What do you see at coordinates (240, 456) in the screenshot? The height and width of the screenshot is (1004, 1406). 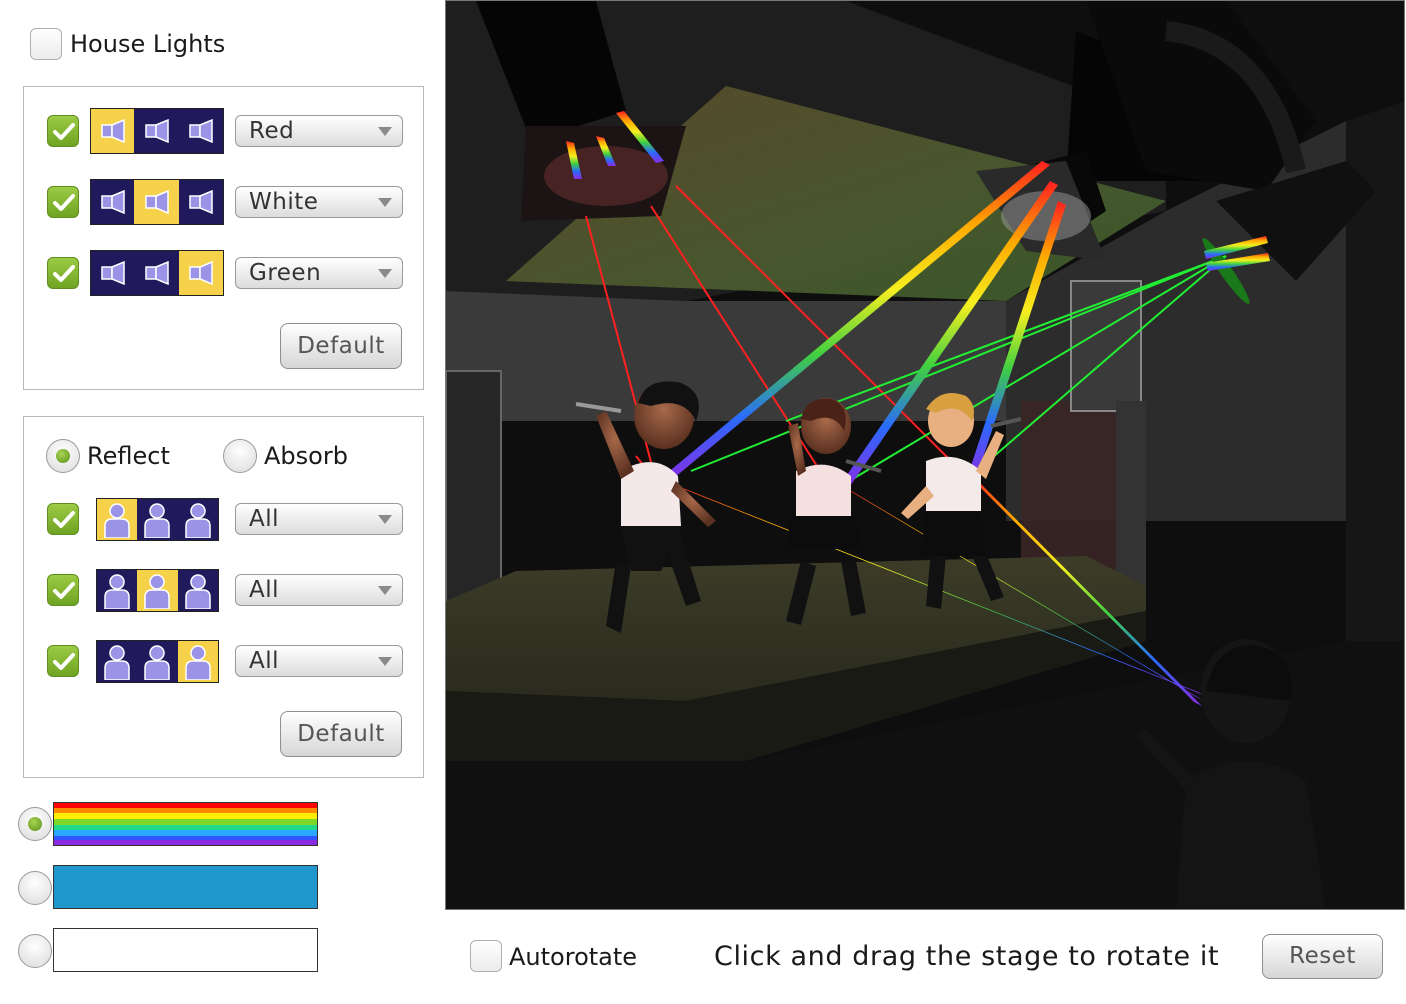 I see `absorb-radio` at bounding box center [240, 456].